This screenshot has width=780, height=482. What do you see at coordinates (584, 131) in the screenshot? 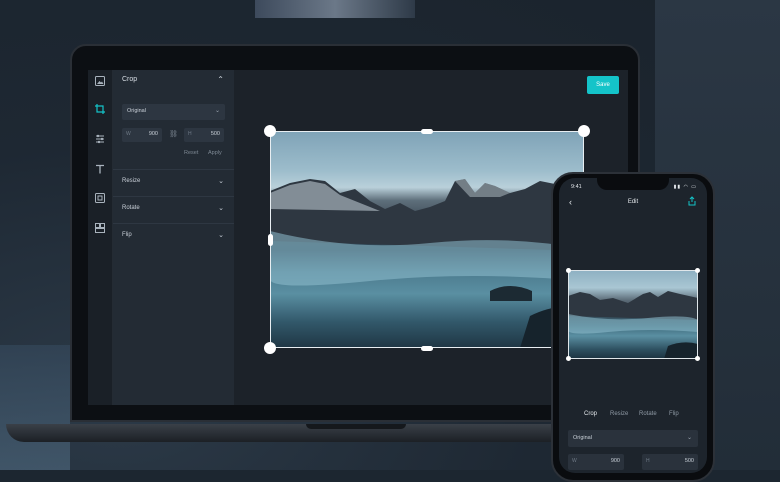
I see `crop-handle-top-right` at bounding box center [584, 131].